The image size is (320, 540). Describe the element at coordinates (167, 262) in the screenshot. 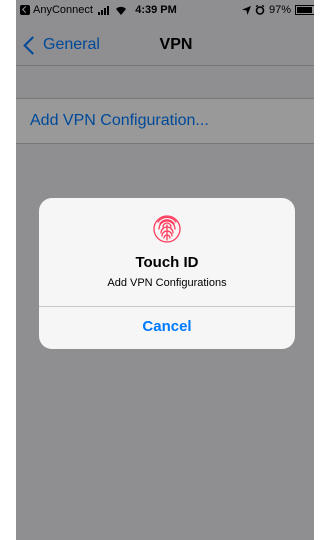

I see `alert-title: Touch ID` at that location.